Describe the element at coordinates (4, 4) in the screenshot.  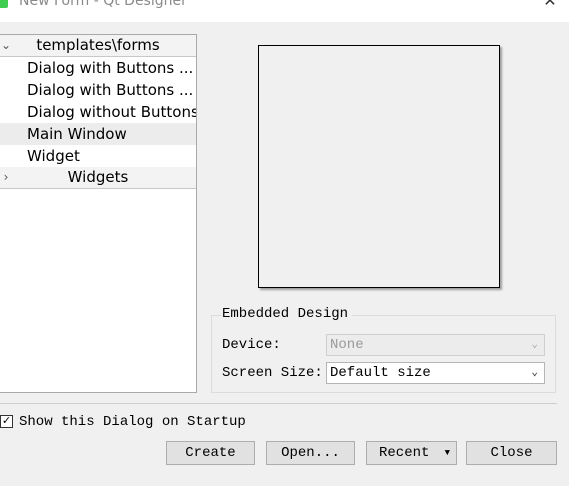
I see `qt-designer-icon` at that location.